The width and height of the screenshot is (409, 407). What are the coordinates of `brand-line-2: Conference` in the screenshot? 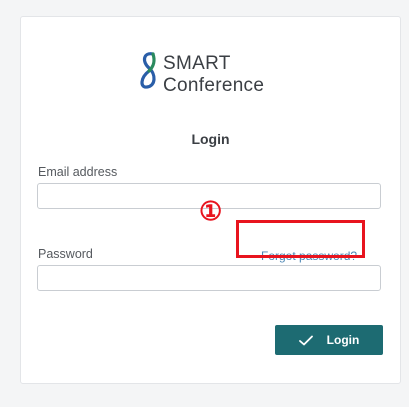 It's located at (214, 85).